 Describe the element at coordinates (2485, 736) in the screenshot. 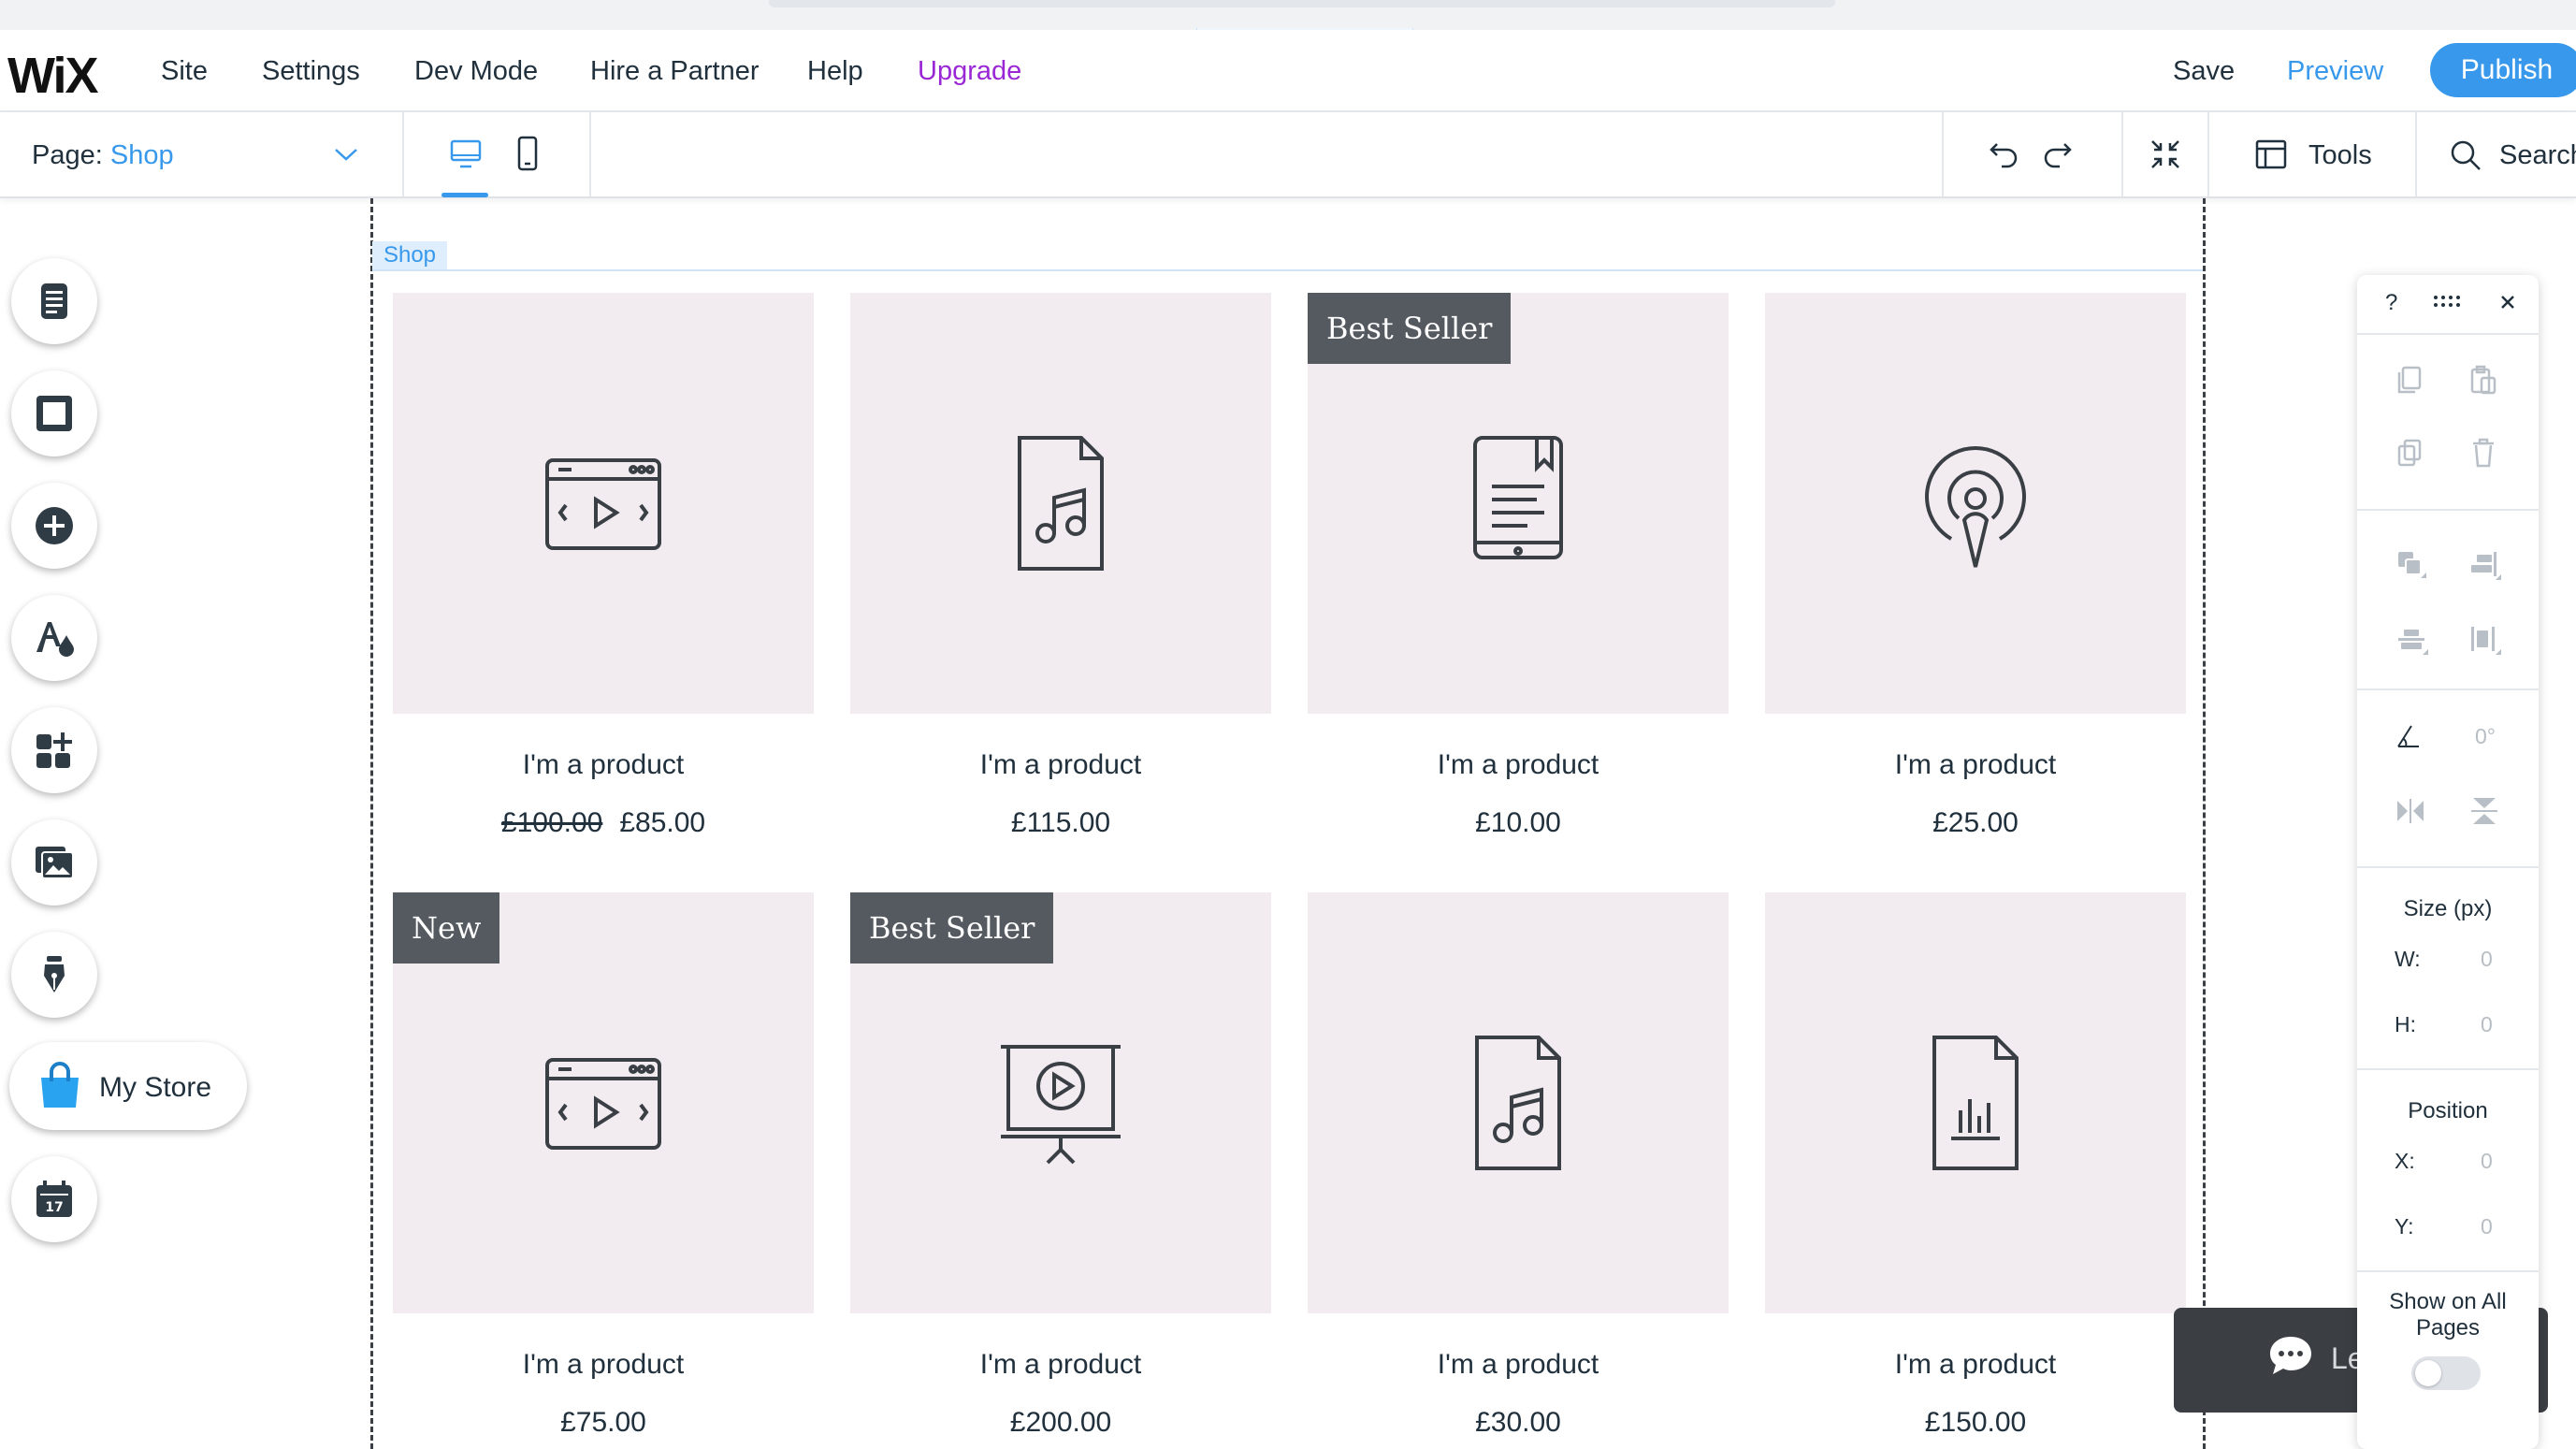

I see `rotation-value: 0°` at that location.